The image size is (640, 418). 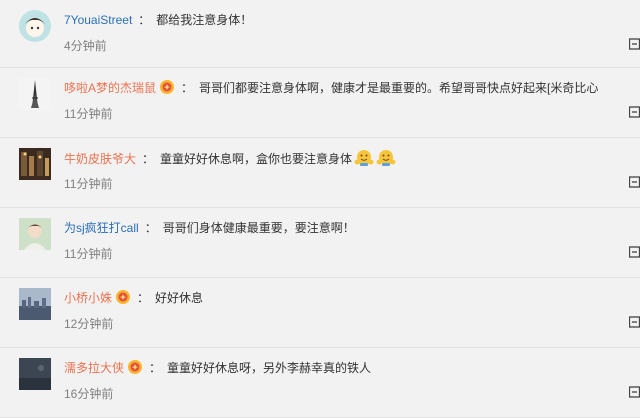 What do you see at coordinates (269, 368) in the screenshot?
I see `comment-text: 童童好好休息呀，另外李赫幸真的铁人` at bounding box center [269, 368].